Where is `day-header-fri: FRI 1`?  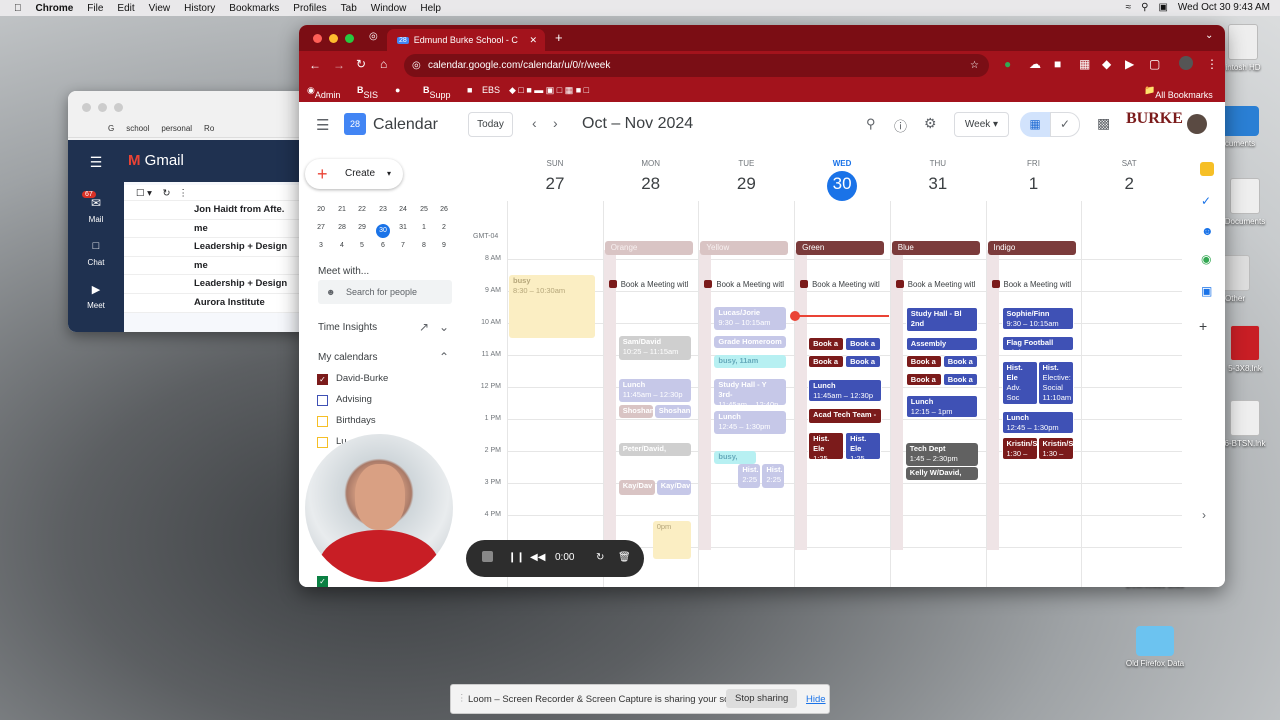
day-header-fri: FRI 1 is located at coordinates (1034, 175).